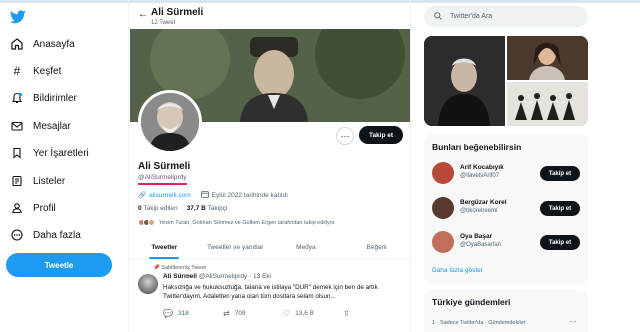  I want to click on suggestion-handle: @bkorelreeml, so click(479, 211).